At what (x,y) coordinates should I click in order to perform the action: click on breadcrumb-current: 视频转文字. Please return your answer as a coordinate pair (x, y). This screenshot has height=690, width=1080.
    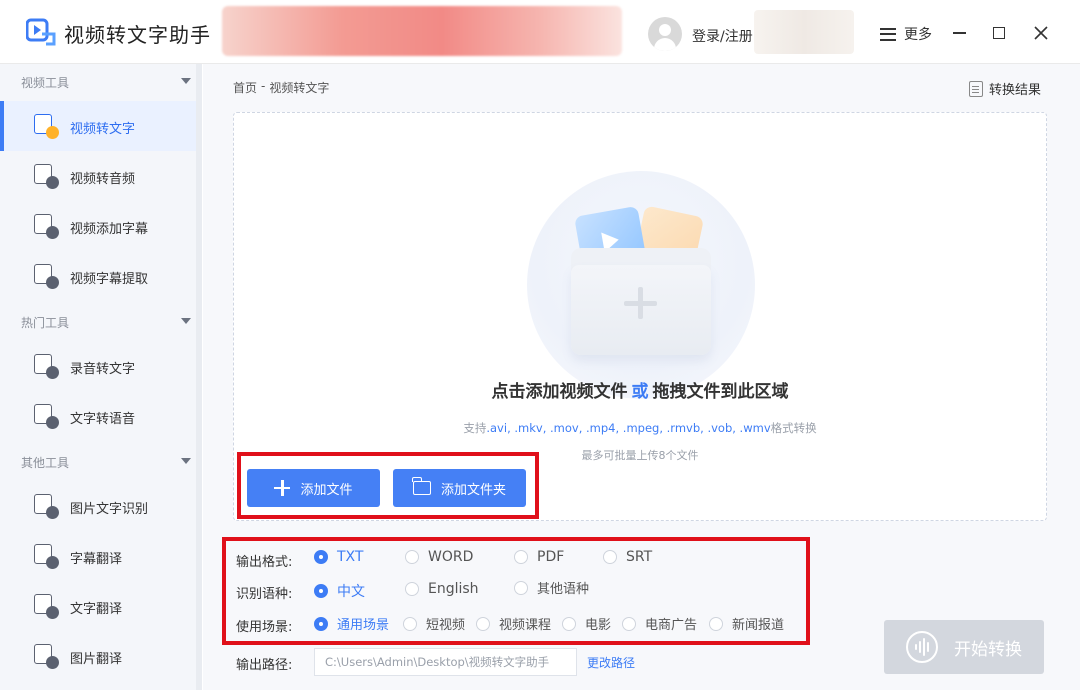
    Looking at the image, I should click on (299, 88).